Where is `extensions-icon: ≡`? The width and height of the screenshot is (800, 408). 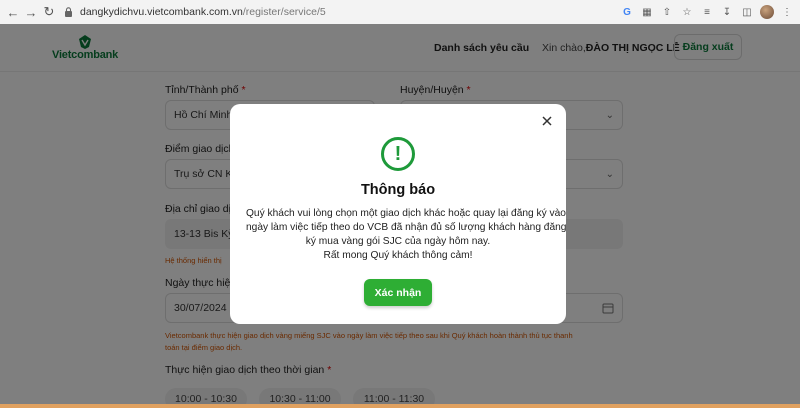 extensions-icon: ≡ is located at coordinates (707, 12).